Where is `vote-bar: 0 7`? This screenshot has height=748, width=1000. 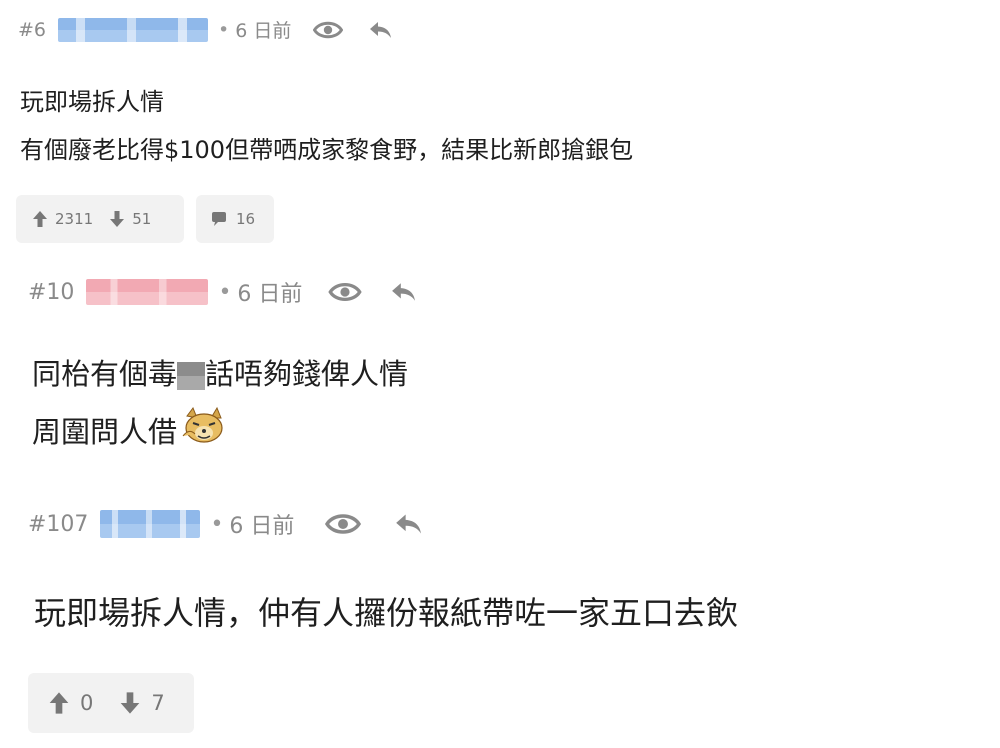 vote-bar: 0 7 is located at coordinates (111, 703).